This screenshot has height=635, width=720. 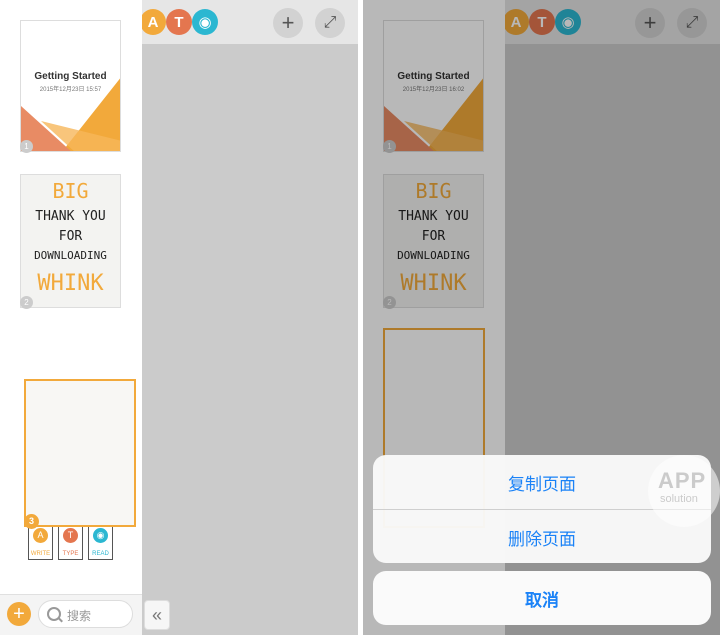 I want to click on bottom-bar: + 搜索, so click(x=71, y=614).